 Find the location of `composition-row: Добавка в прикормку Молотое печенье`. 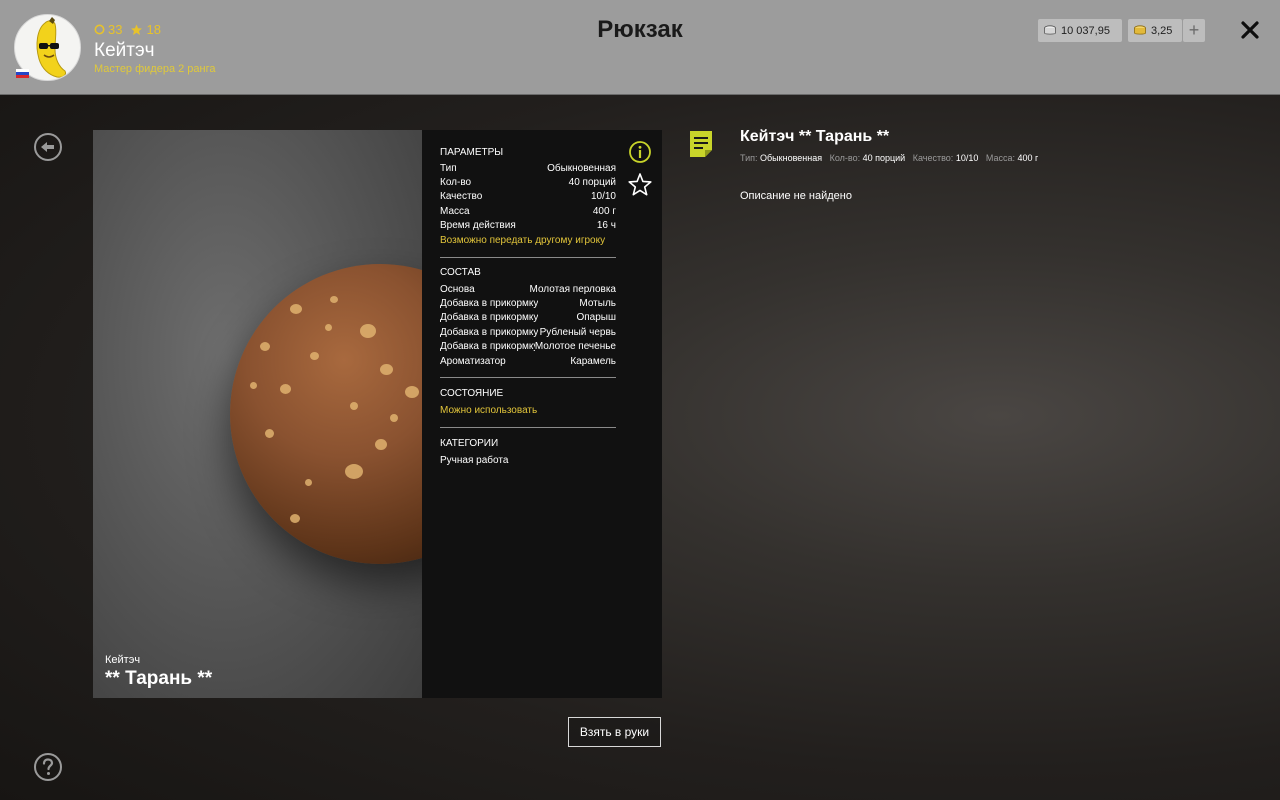

composition-row: Добавка в прикормку Молотое печенье is located at coordinates (528, 346).